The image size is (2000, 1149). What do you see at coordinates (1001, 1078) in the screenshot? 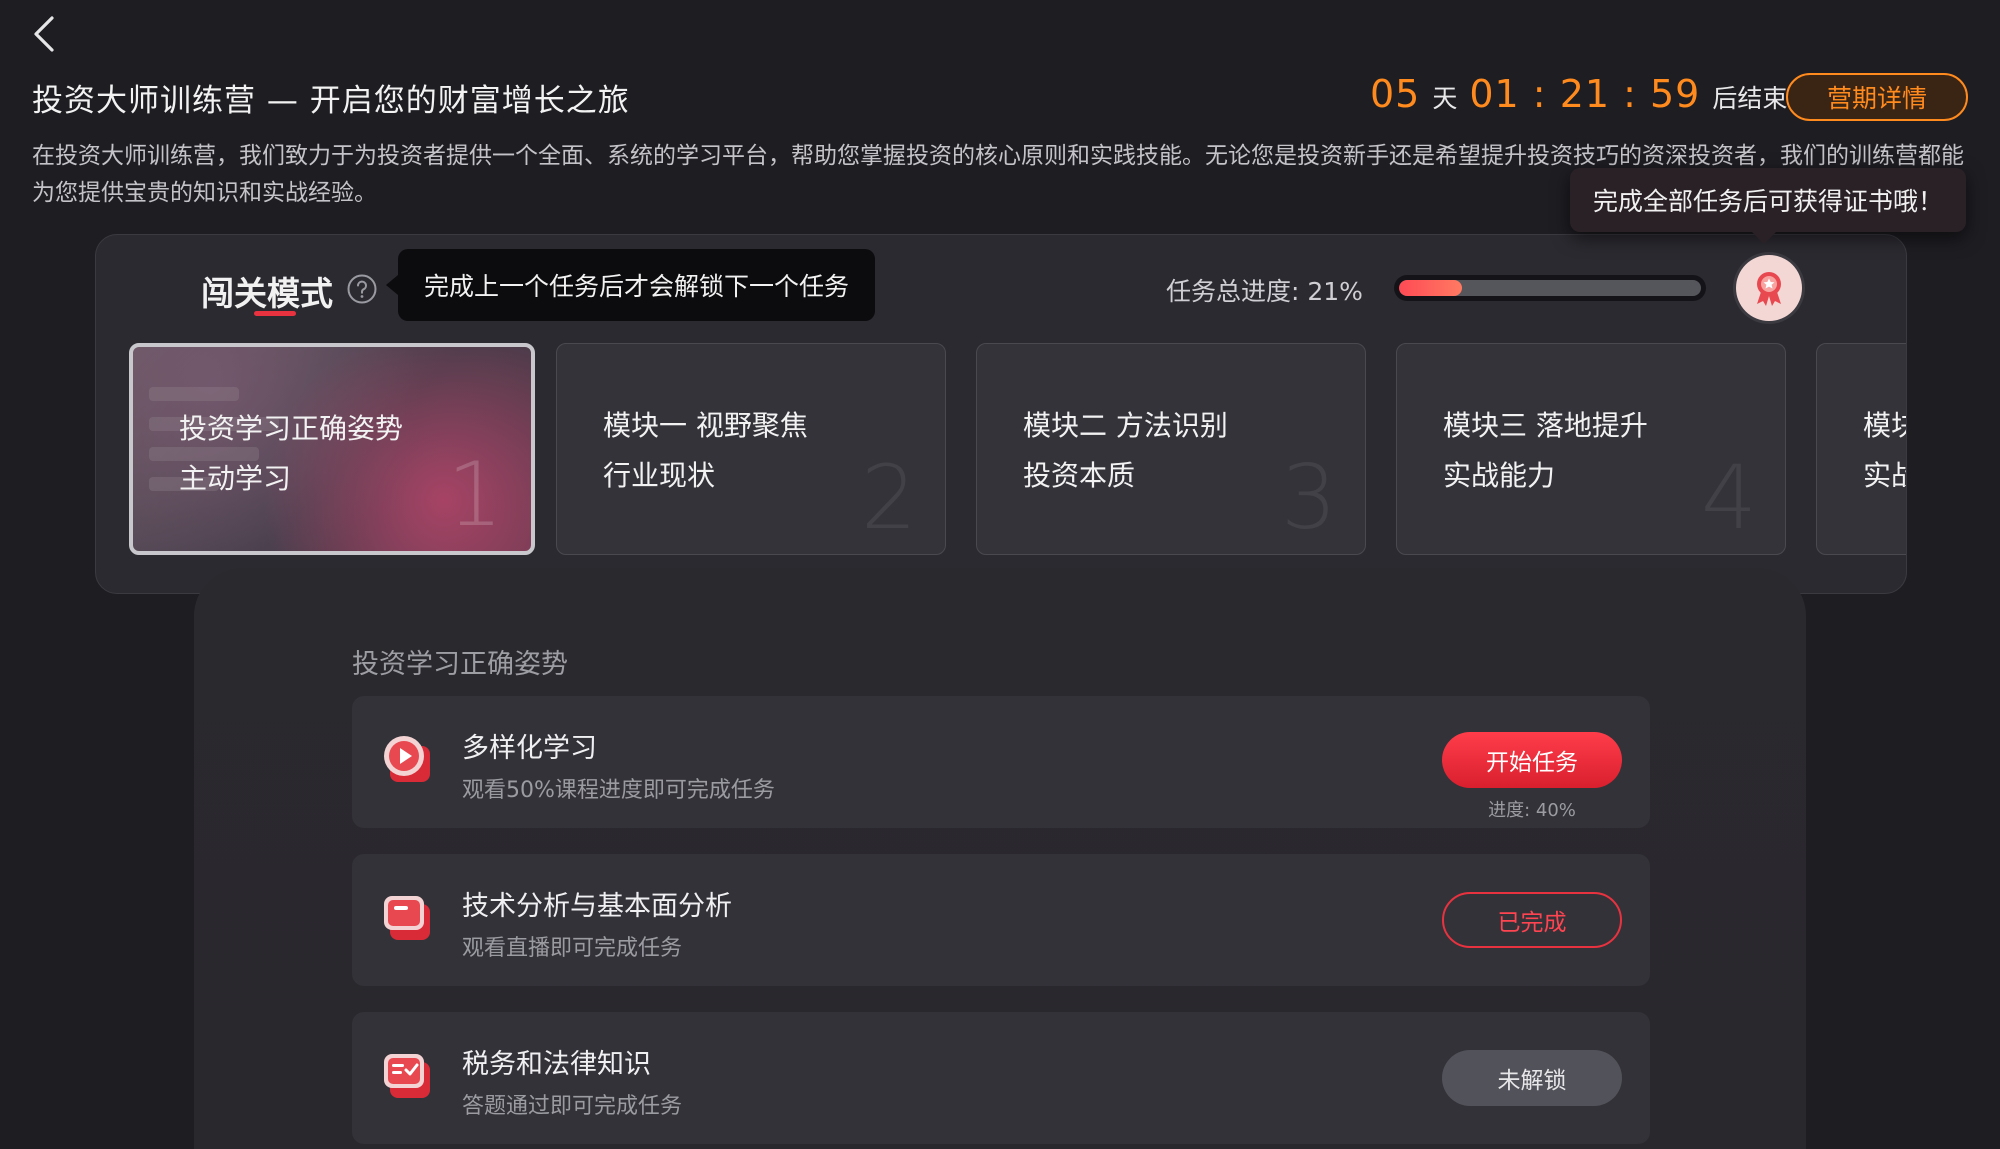
I see `task-row: 税务和法律知识 答题通过即可完成任务 未解锁` at bounding box center [1001, 1078].